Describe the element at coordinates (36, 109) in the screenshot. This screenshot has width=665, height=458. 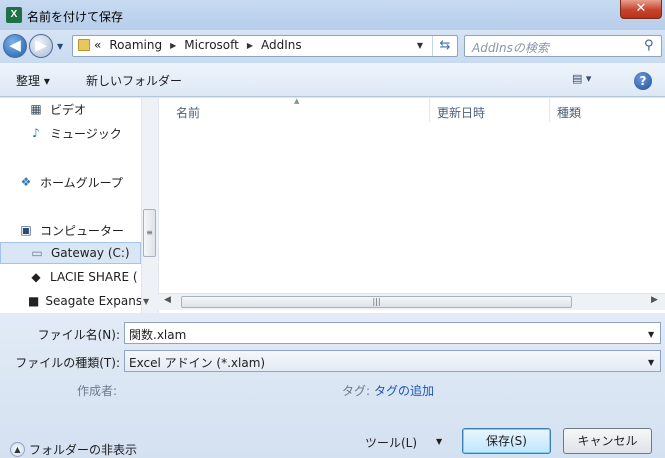
I see `video-icon: ▦` at that location.